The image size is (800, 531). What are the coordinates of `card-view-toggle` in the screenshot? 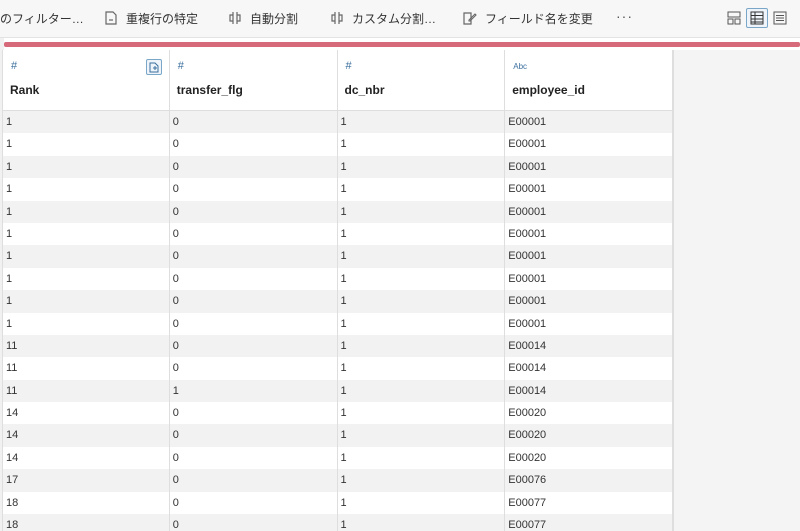 It's located at (734, 18).